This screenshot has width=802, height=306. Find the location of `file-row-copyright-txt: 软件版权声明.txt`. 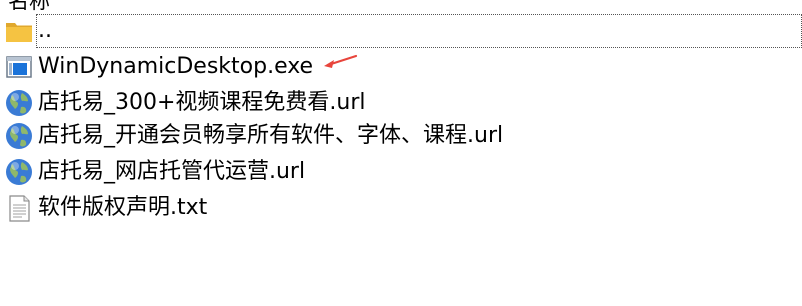

file-row-copyright-txt: 软件版权声明.txt is located at coordinates (401, 208).